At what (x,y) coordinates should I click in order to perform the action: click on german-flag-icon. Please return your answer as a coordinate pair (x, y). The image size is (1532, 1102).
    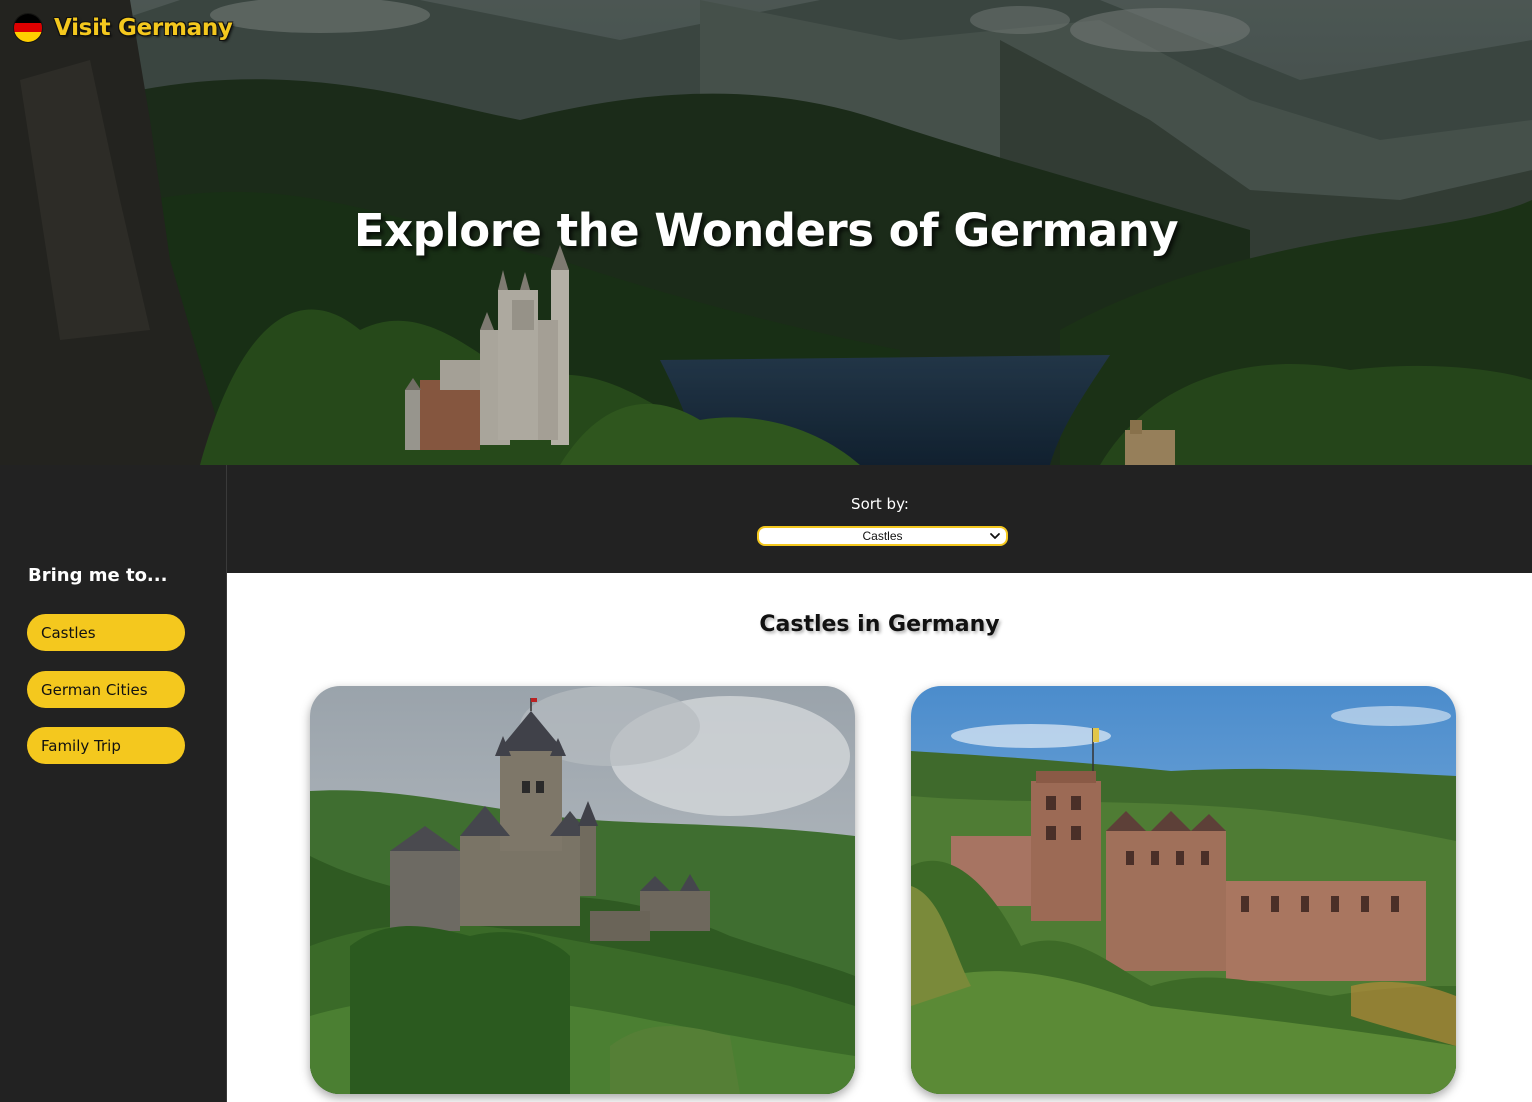
    Looking at the image, I should click on (28, 28).